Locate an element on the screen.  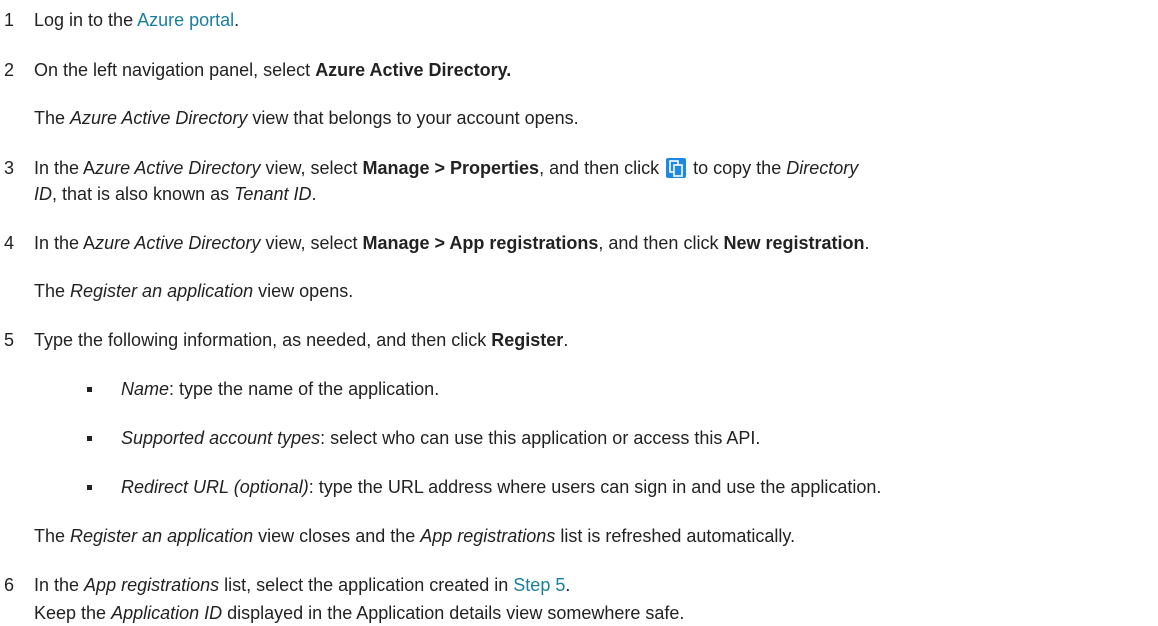
ui-term: Manage > Properties is located at coordinates (451, 168).